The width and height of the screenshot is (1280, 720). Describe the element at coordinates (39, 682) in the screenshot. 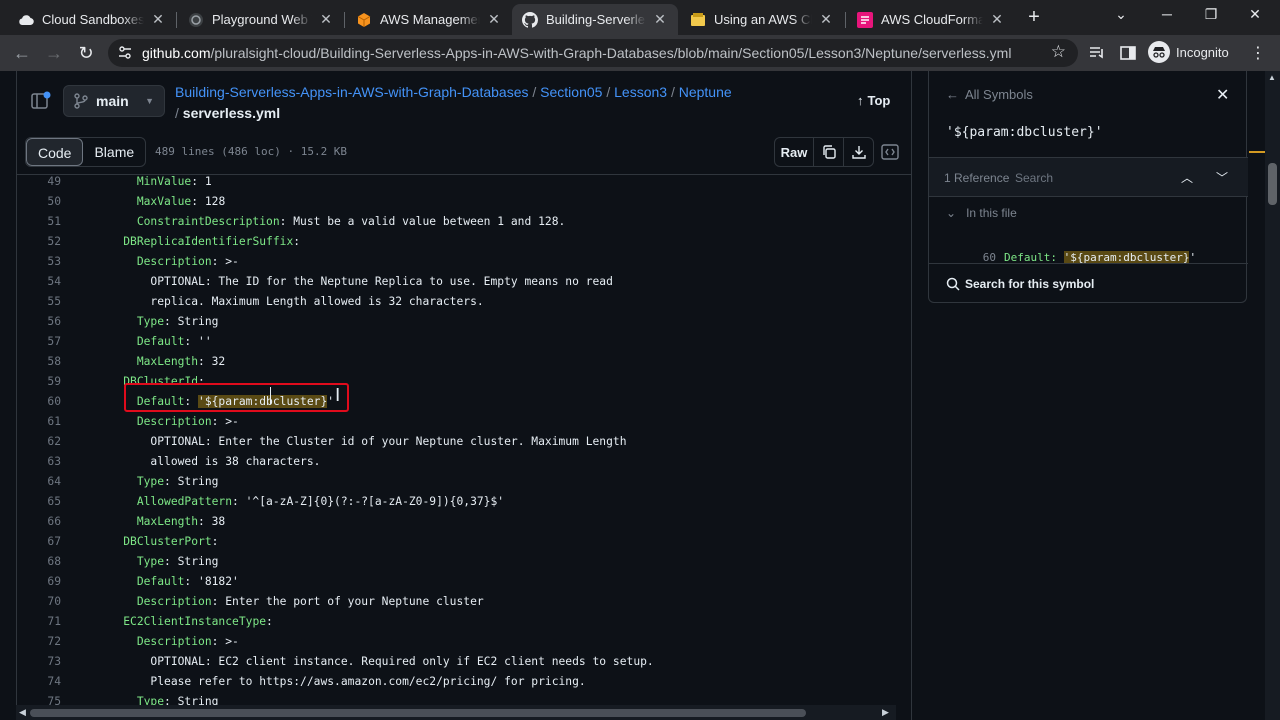

I see `line-number: 74` at that location.